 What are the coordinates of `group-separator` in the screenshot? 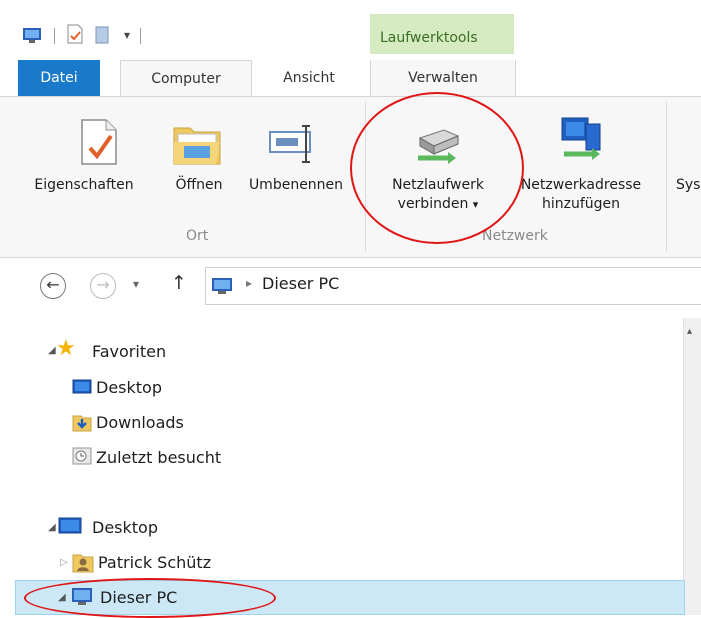 It's located at (666, 177).